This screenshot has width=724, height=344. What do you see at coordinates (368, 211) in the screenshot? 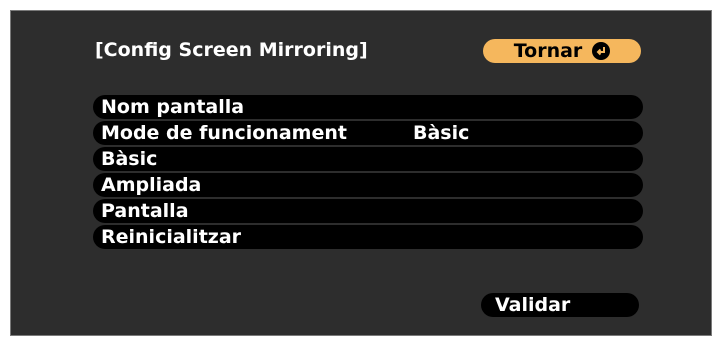
I see `menu-item-pantalla: Pantalla` at bounding box center [368, 211].